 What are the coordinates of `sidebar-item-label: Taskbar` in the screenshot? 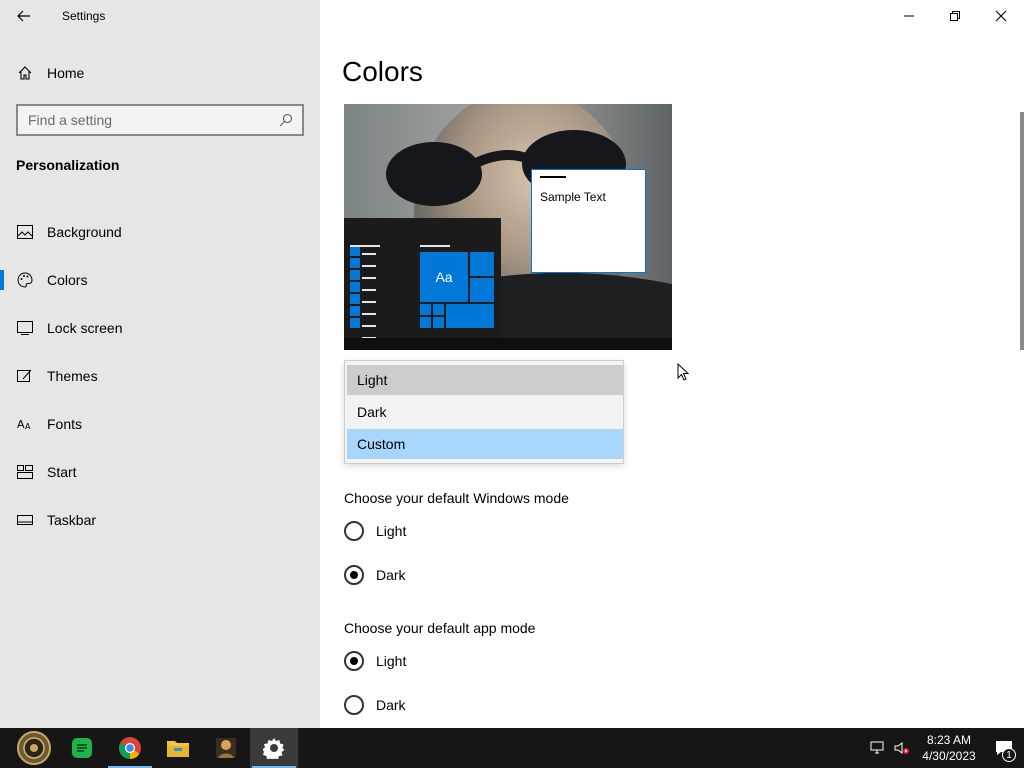 It's located at (72, 520).